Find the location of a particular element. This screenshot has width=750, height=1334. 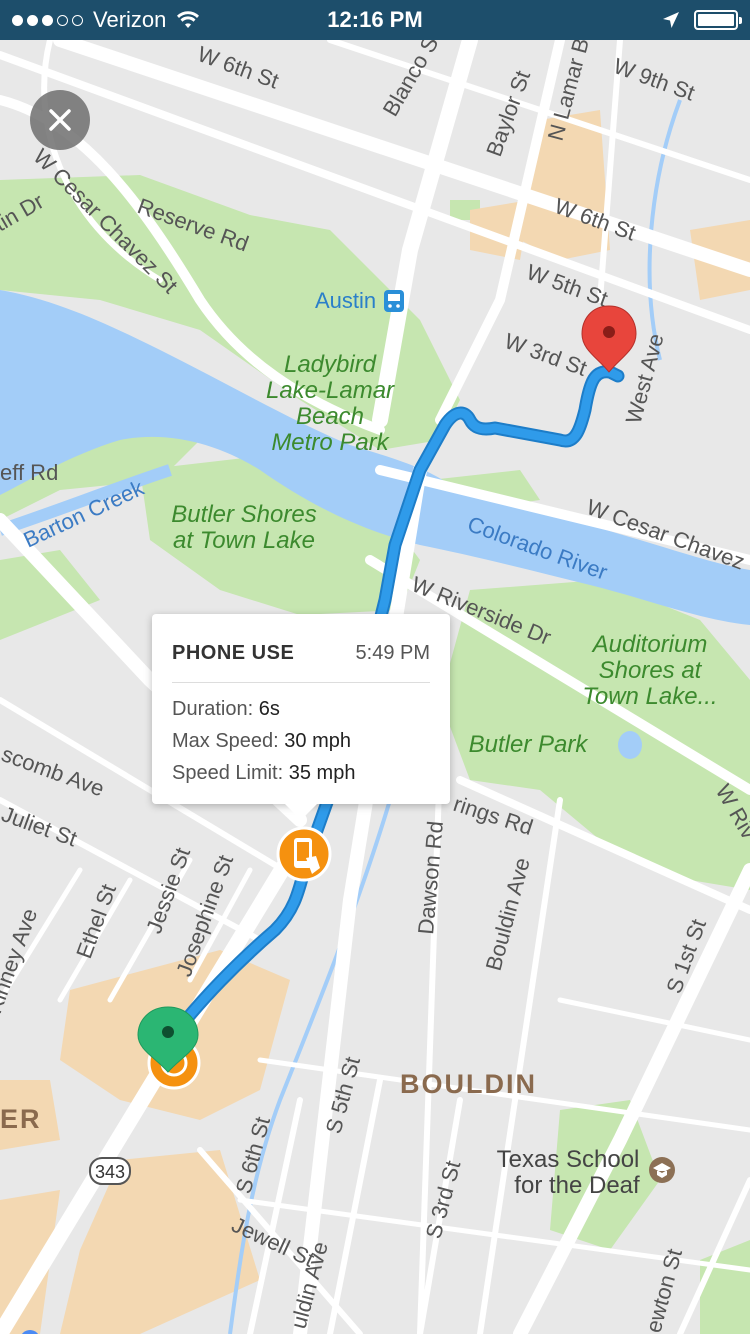

poi-label: for the Deaf is located at coordinates (577, 1185).